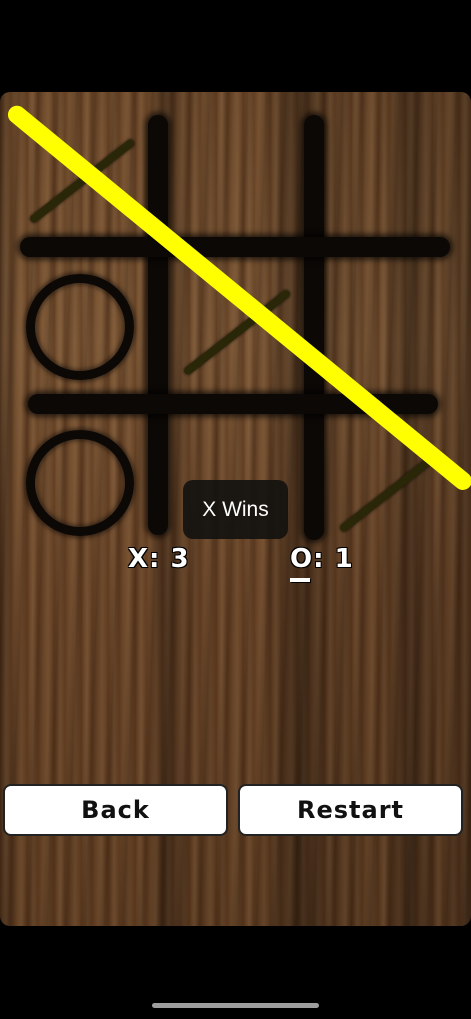  I want to click on home-indicator, so click(235, 1005).